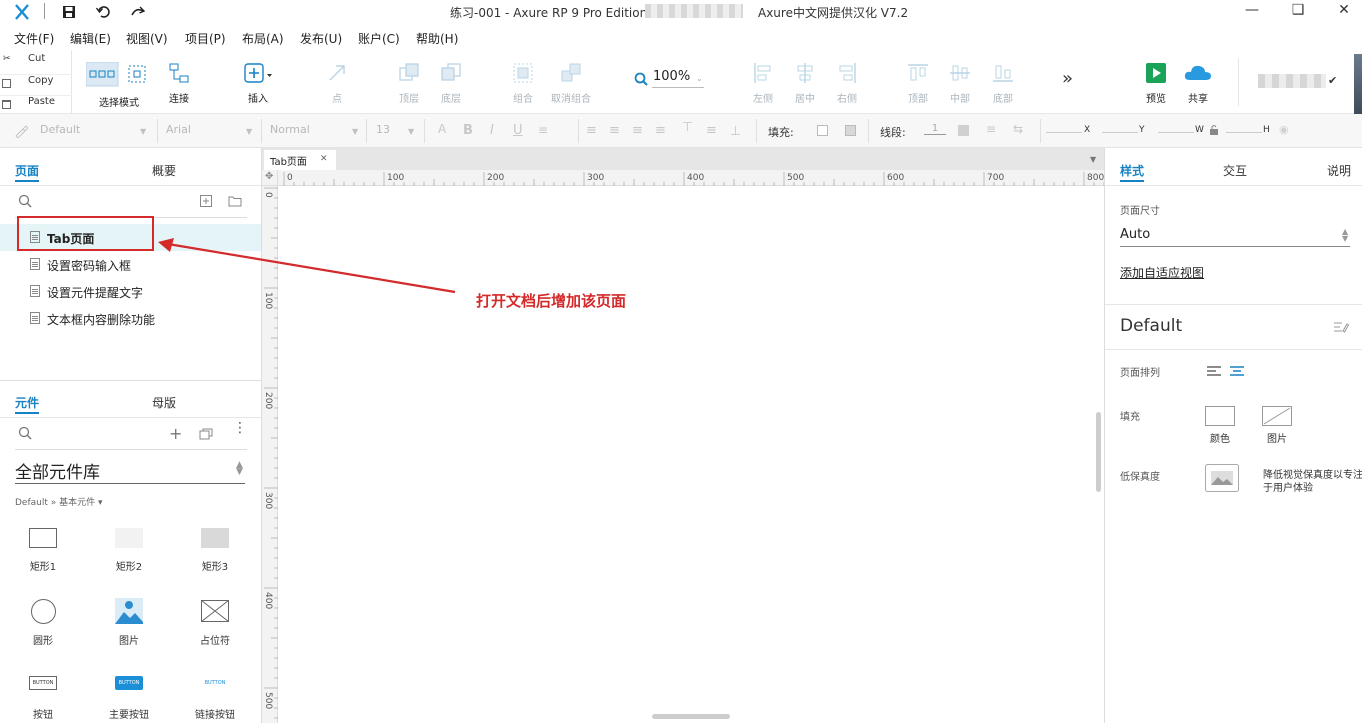 This screenshot has height=723, width=1362. What do you see at coordinates (451, 83) in the screenshot?
I see `send-to-back-button: 底层` at bounding box center [451, 83].